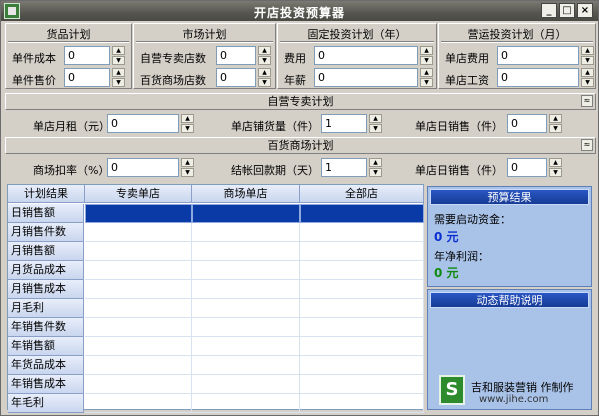  Describe the element at coordinates (567, 10) in the screenshot. I see `maximize-button: □` at that location.